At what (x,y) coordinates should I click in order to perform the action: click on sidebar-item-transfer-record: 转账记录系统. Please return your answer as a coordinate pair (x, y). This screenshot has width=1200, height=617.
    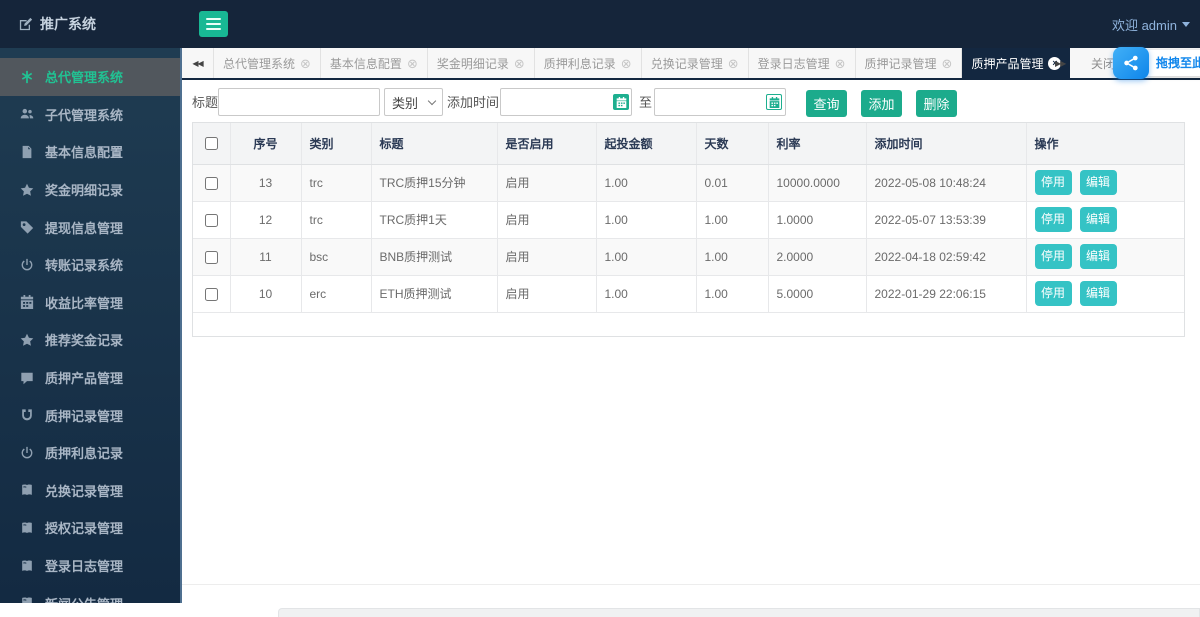
    Looking at the image, I should click on (90, 265).